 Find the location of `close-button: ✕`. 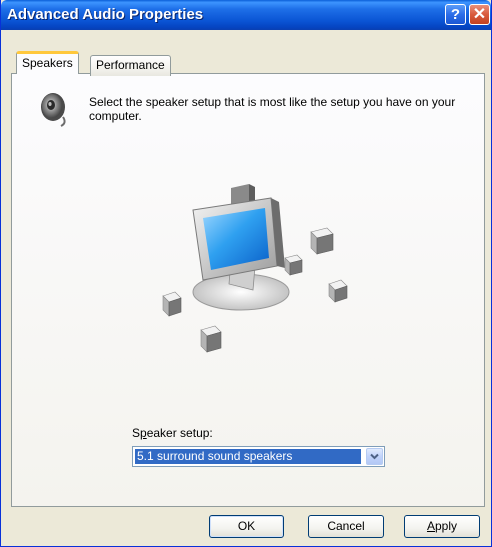

close-button: ✕ is located at coordinates (479, 14).